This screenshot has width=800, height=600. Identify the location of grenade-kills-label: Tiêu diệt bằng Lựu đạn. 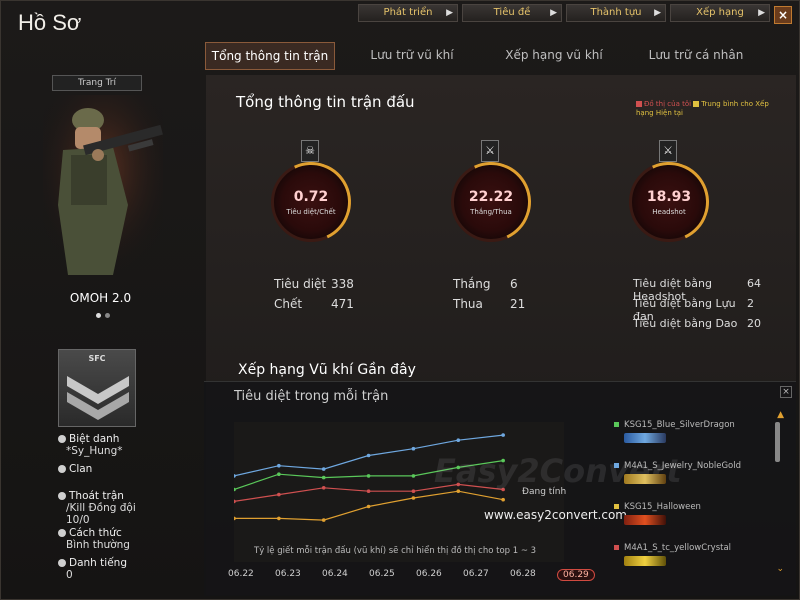
(684, 310).